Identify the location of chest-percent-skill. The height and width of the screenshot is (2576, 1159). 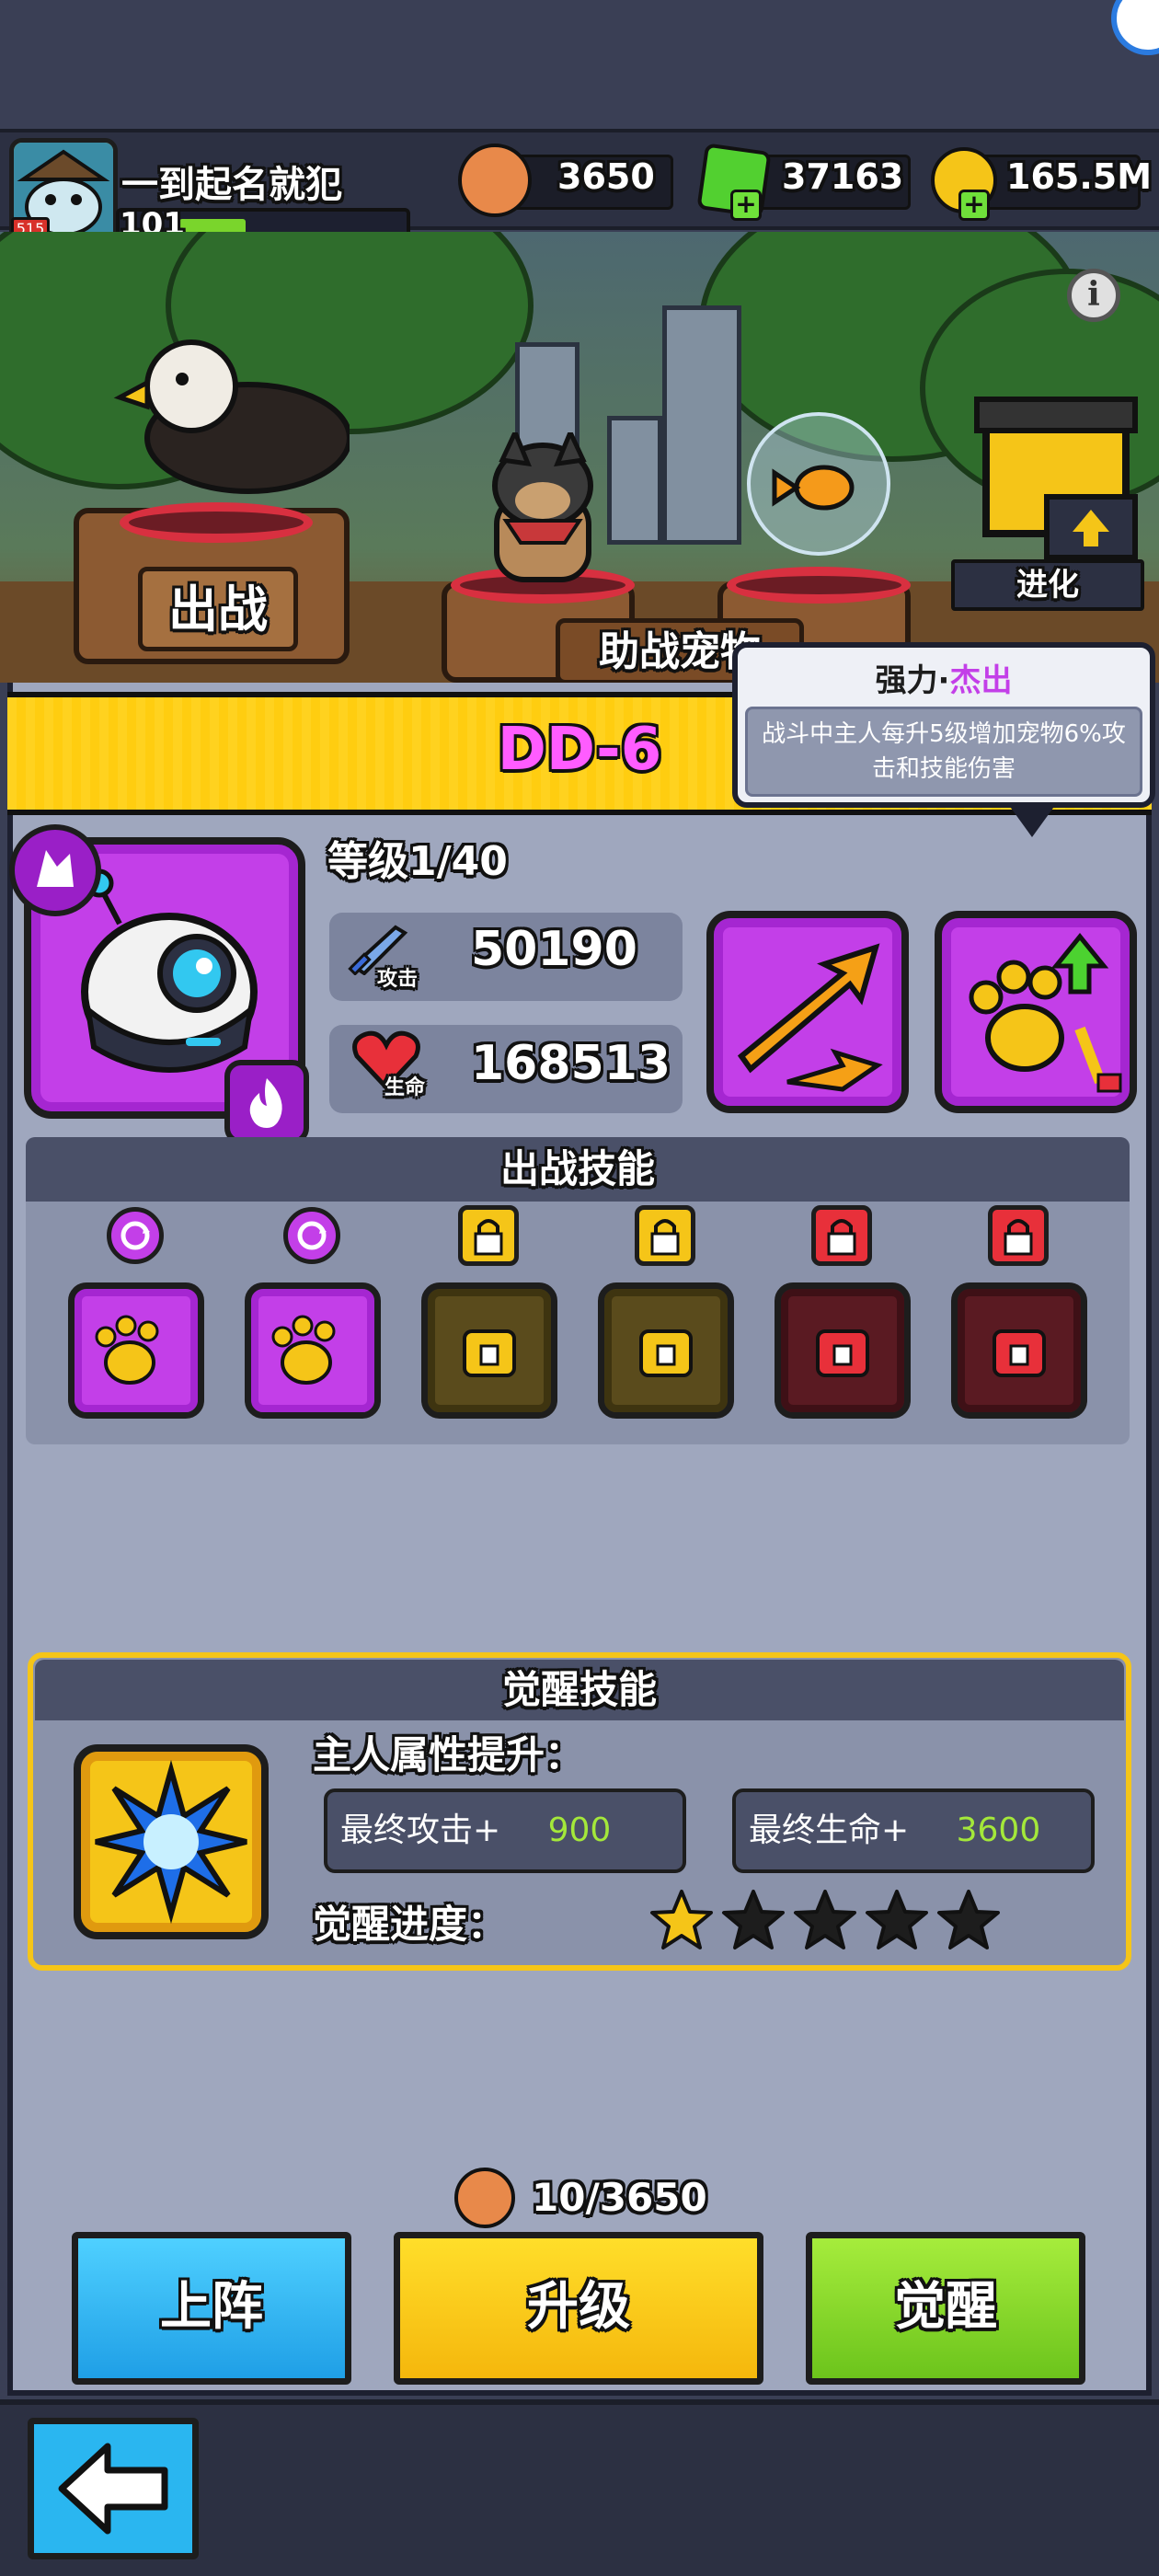
(843, 1350).